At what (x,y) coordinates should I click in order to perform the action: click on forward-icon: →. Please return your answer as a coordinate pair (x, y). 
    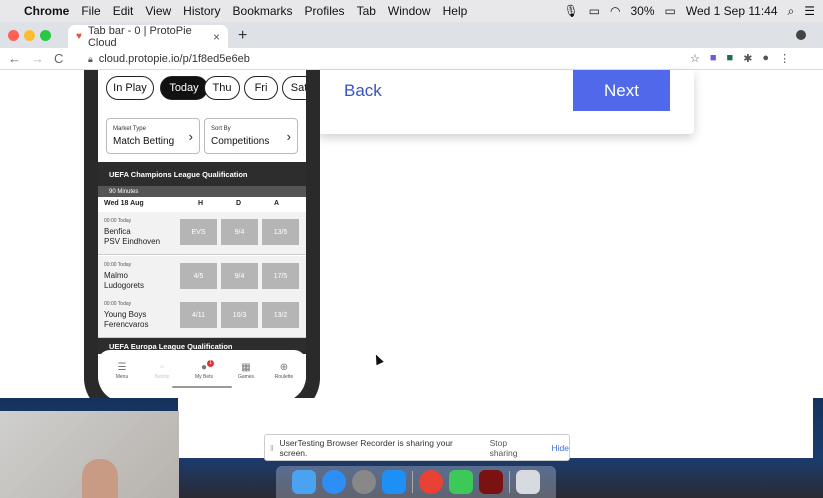
    Looking at the image, I should click on (37, 58).